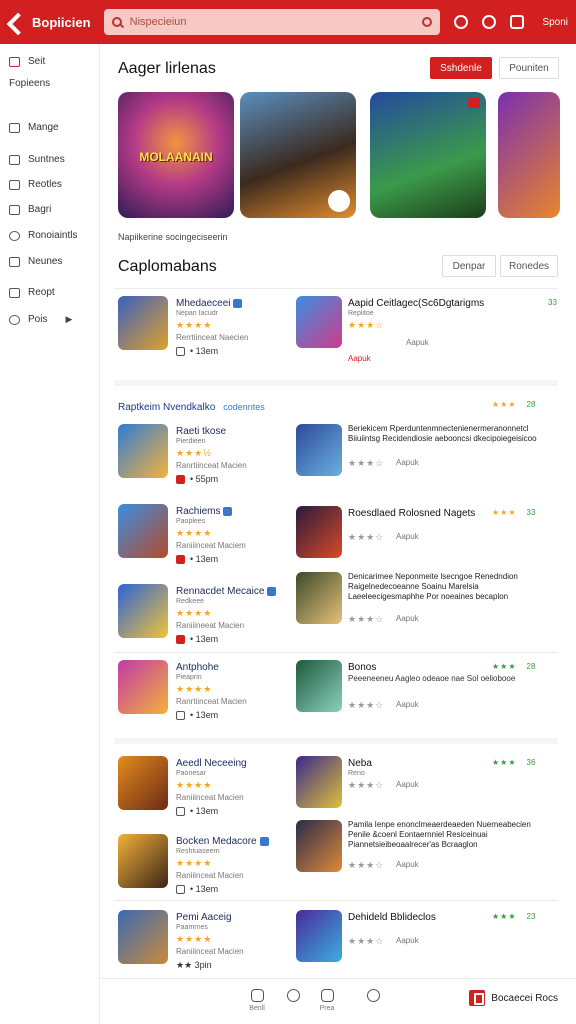 This screenshot has width=576, height=1024. I want to click on shield-icon, so click(517, 22).